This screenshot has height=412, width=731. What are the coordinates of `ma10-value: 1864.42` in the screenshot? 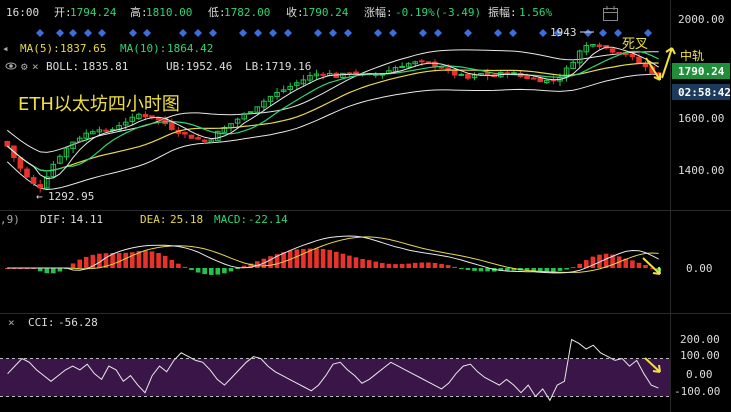 It's located at (190, 48).